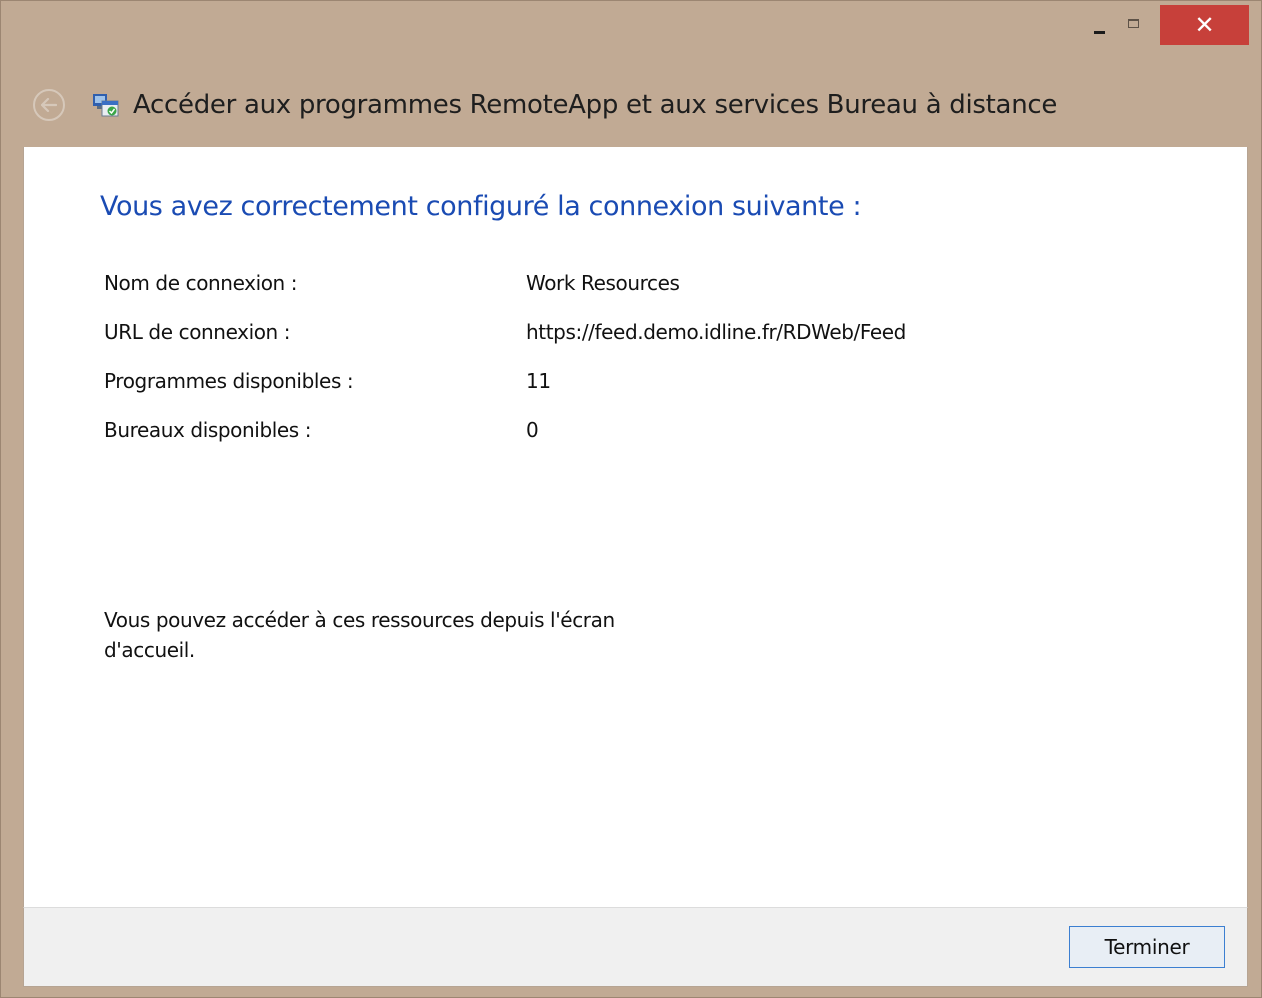 The image size is (1262, 998). I want to click on maximize-icon, so click(1133, 23).